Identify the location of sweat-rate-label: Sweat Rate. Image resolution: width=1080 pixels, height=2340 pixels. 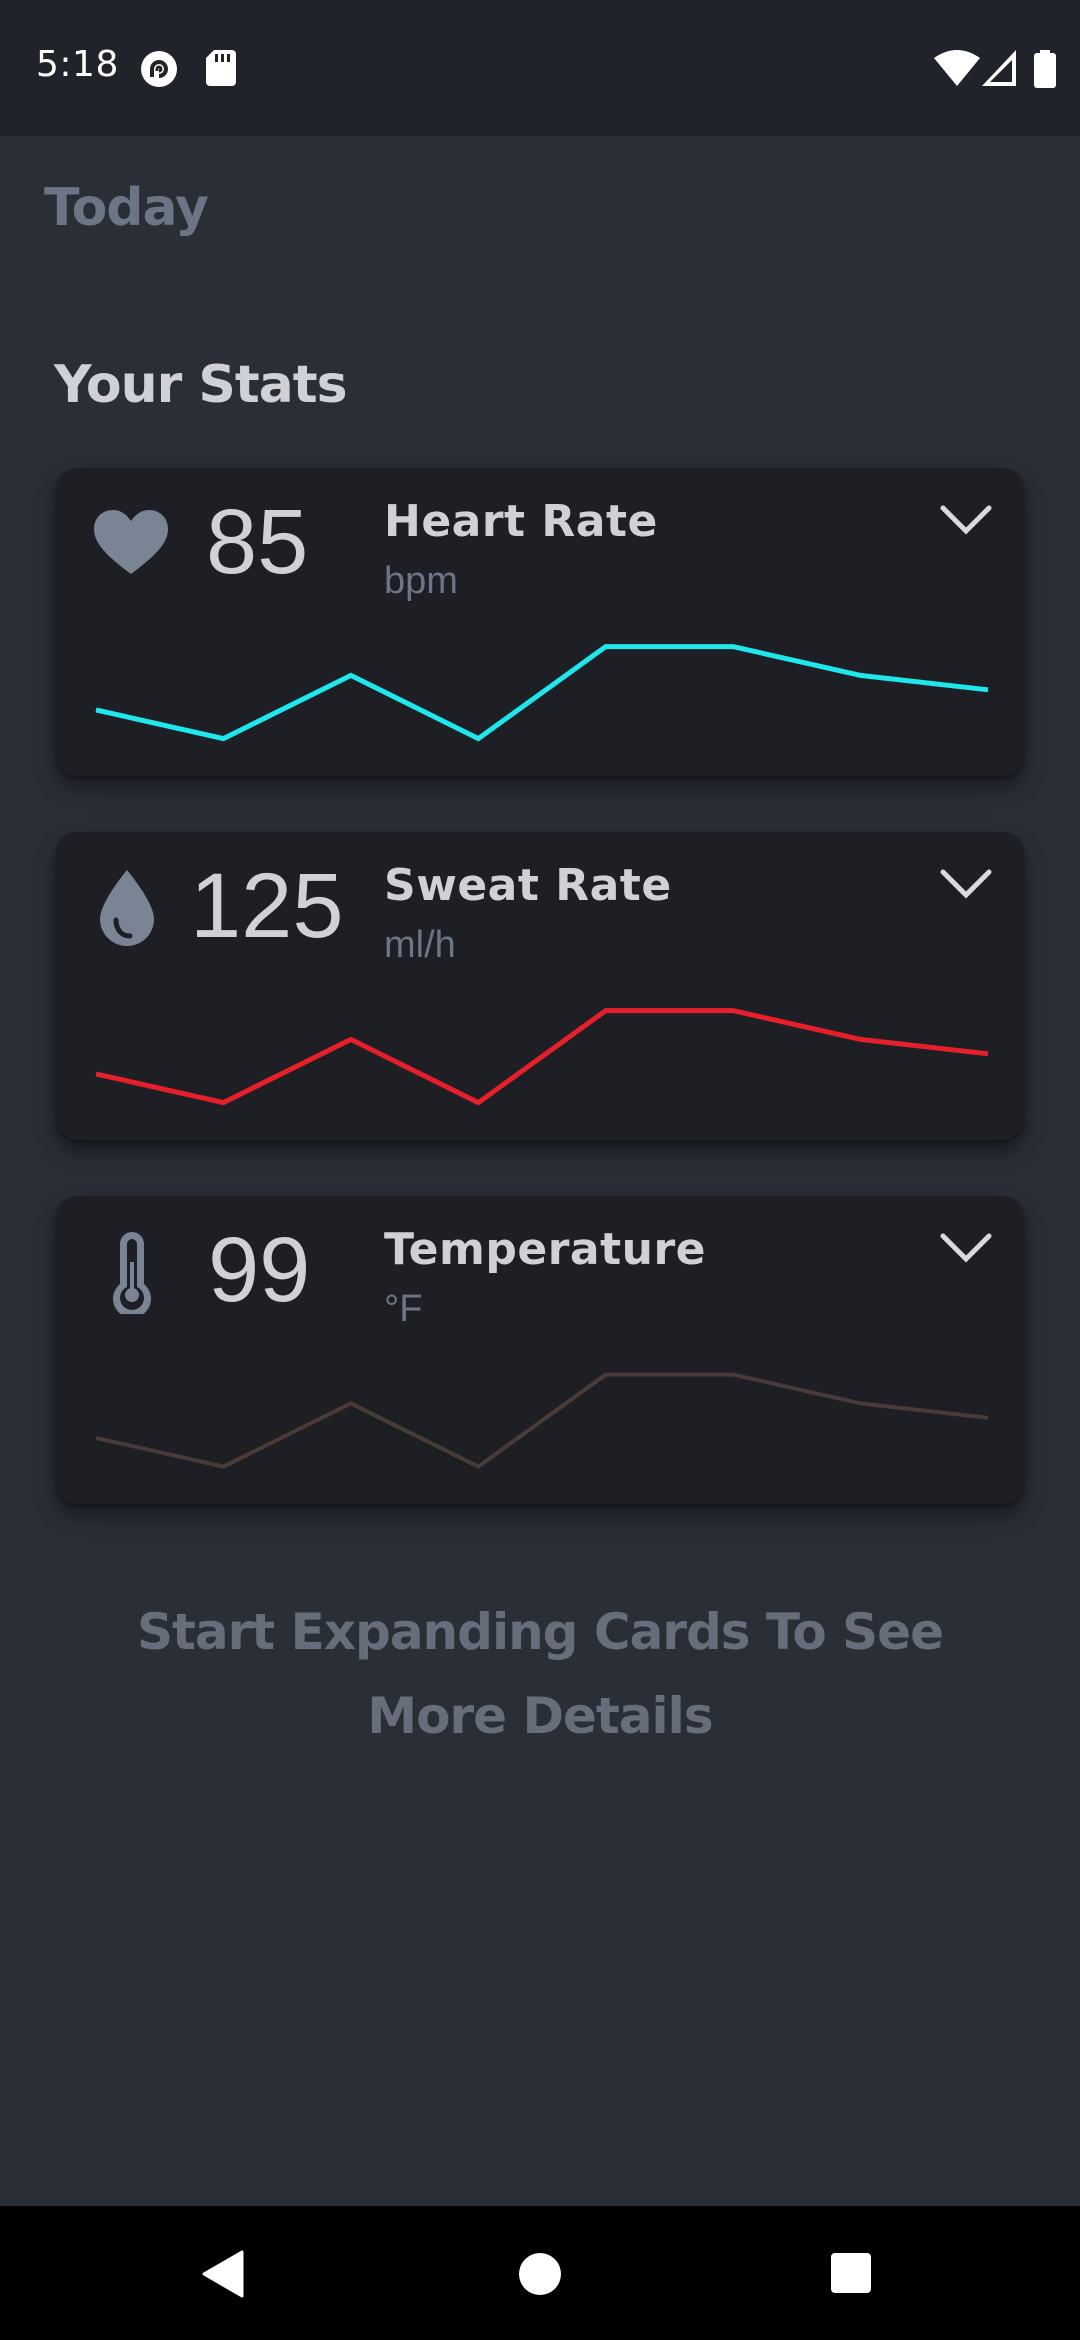
(528, 885).